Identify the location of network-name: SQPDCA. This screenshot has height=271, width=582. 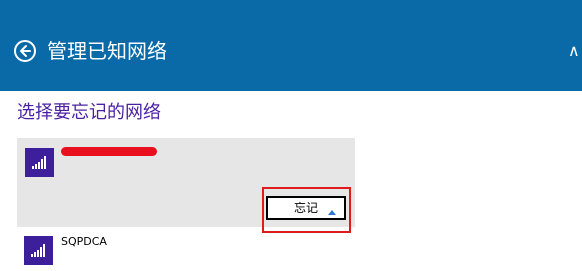
(84, 242).